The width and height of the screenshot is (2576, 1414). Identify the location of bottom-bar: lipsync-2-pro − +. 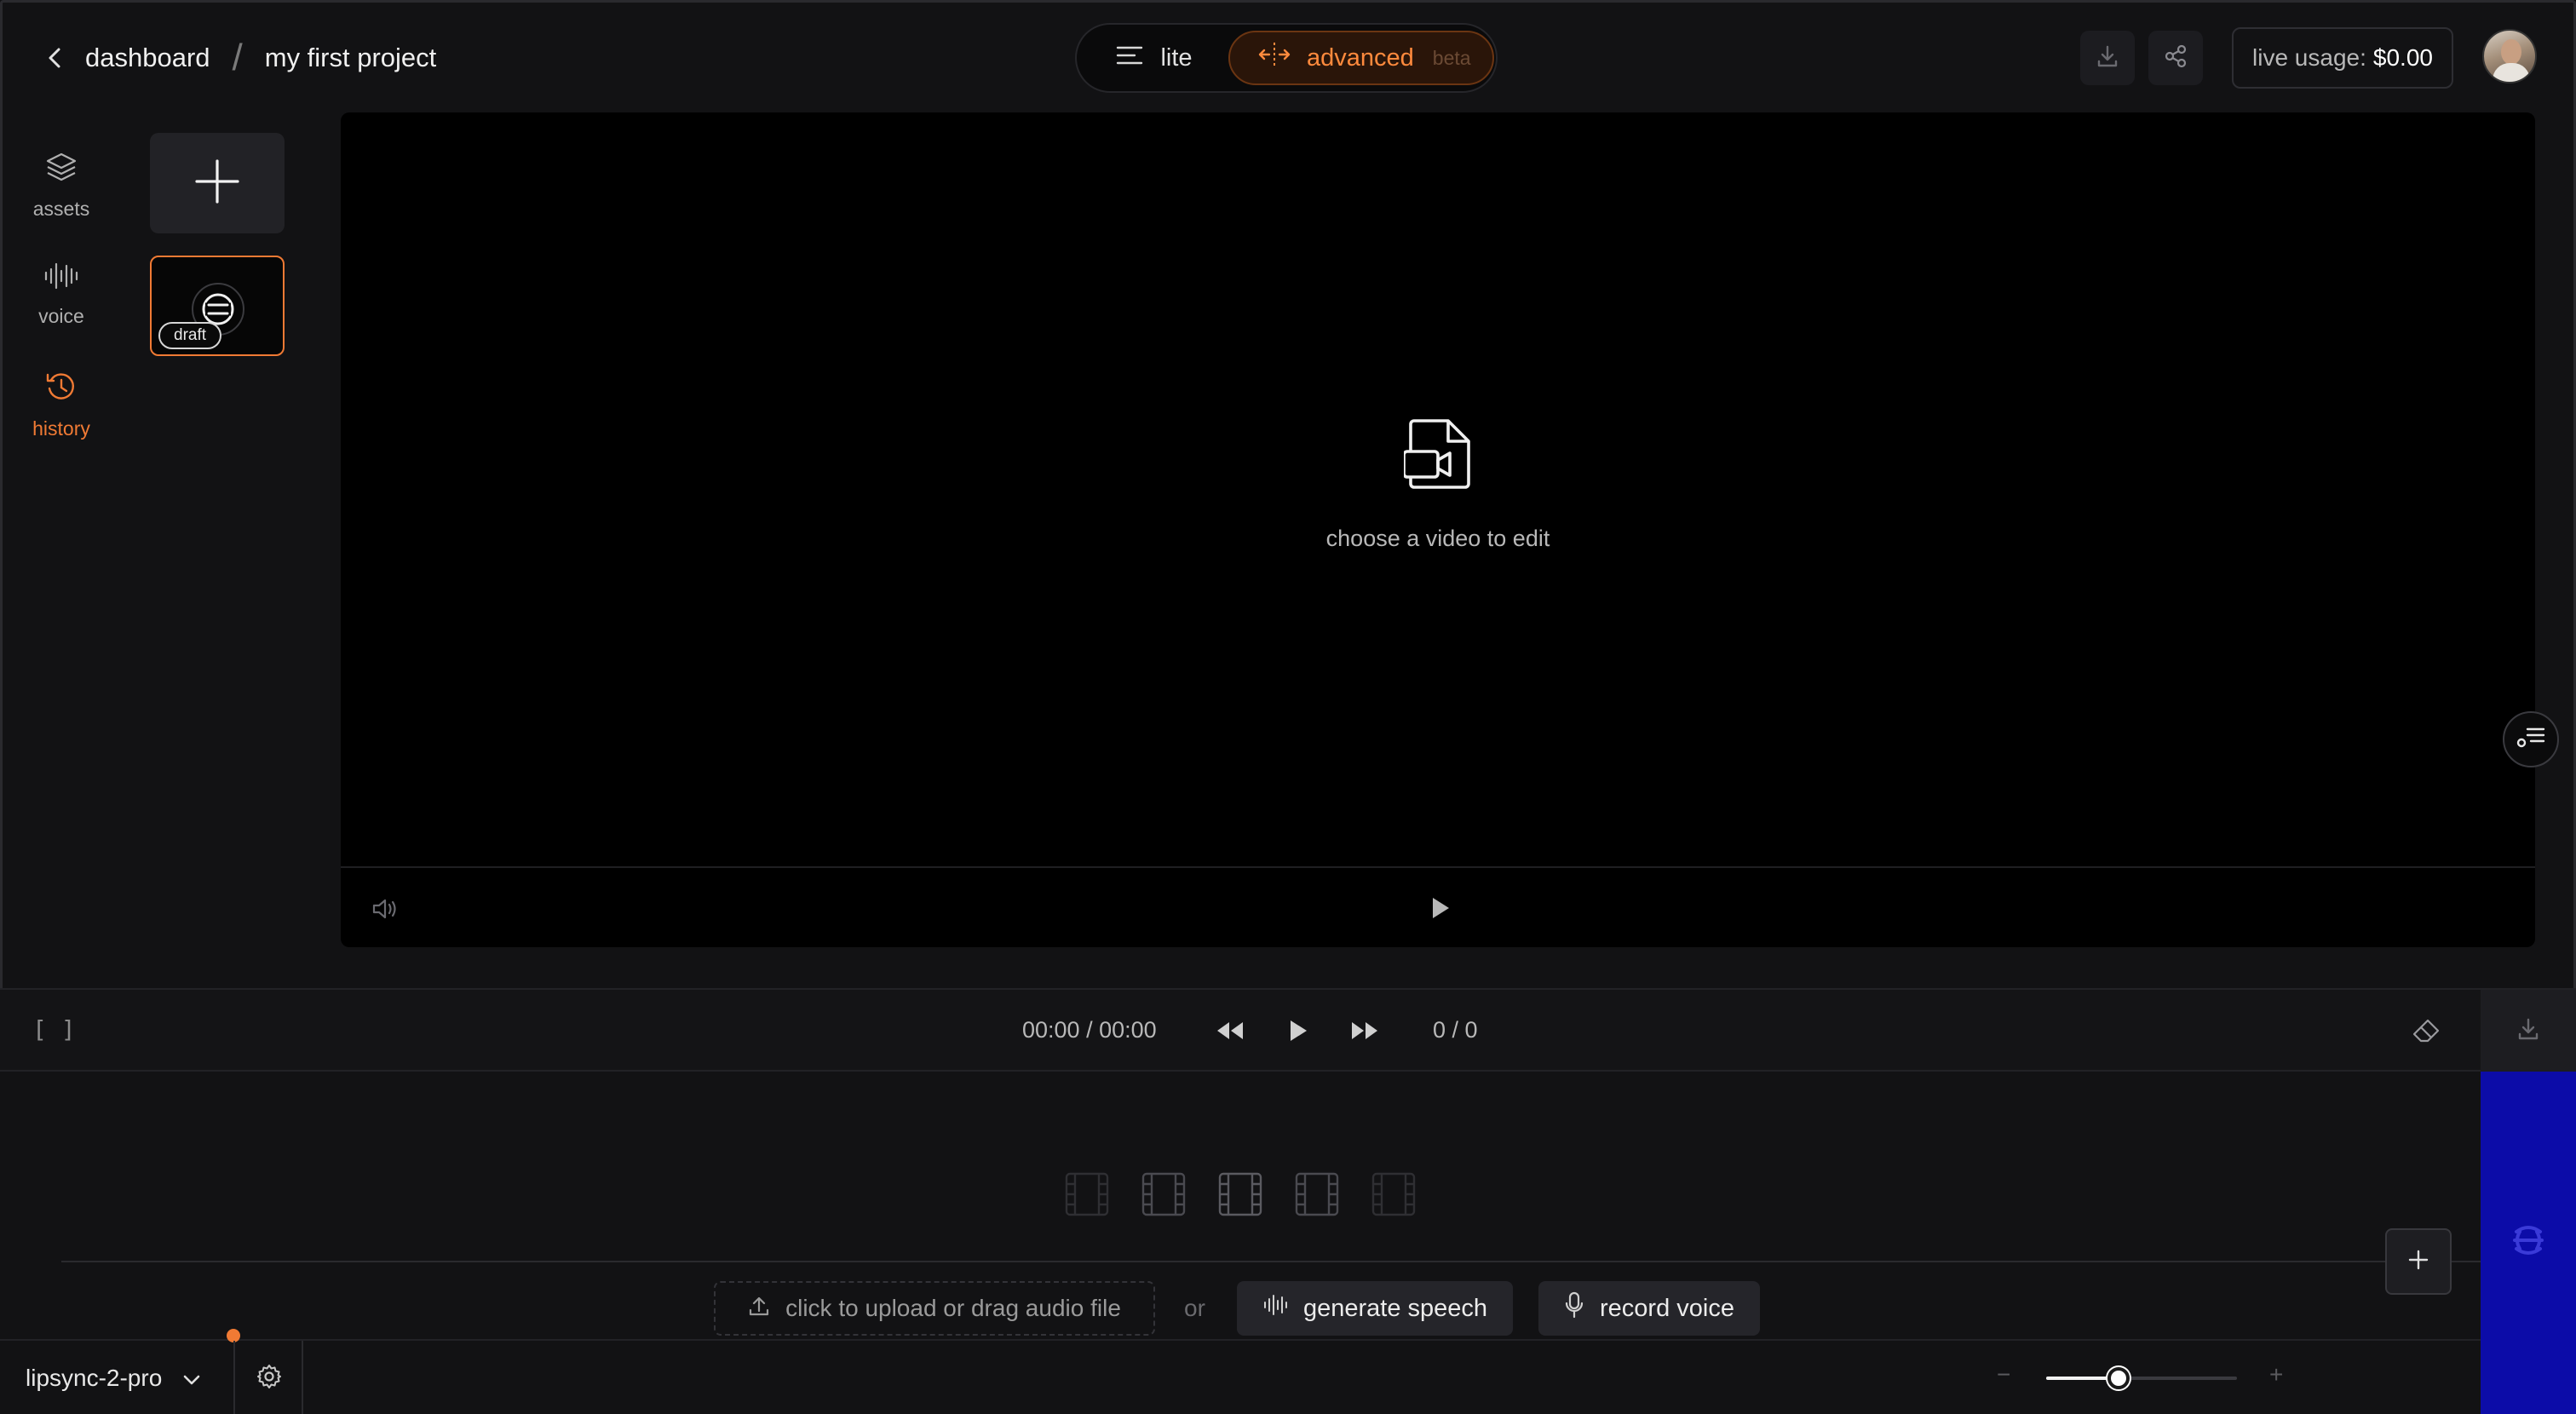
(1241, 1371).